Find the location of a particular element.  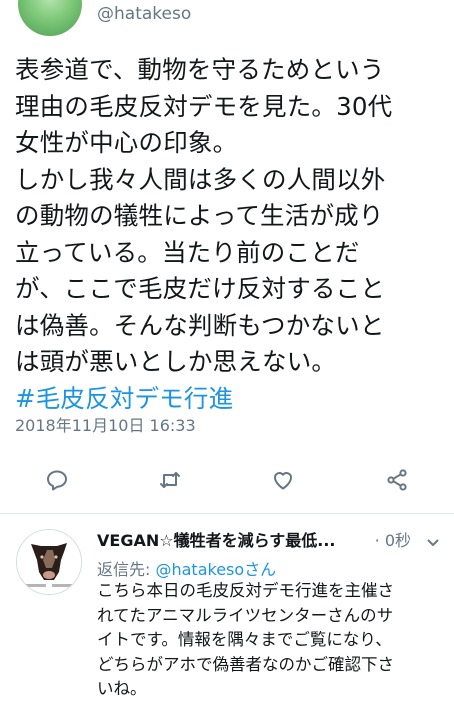

like-icon is located at coordinates (283, 481).